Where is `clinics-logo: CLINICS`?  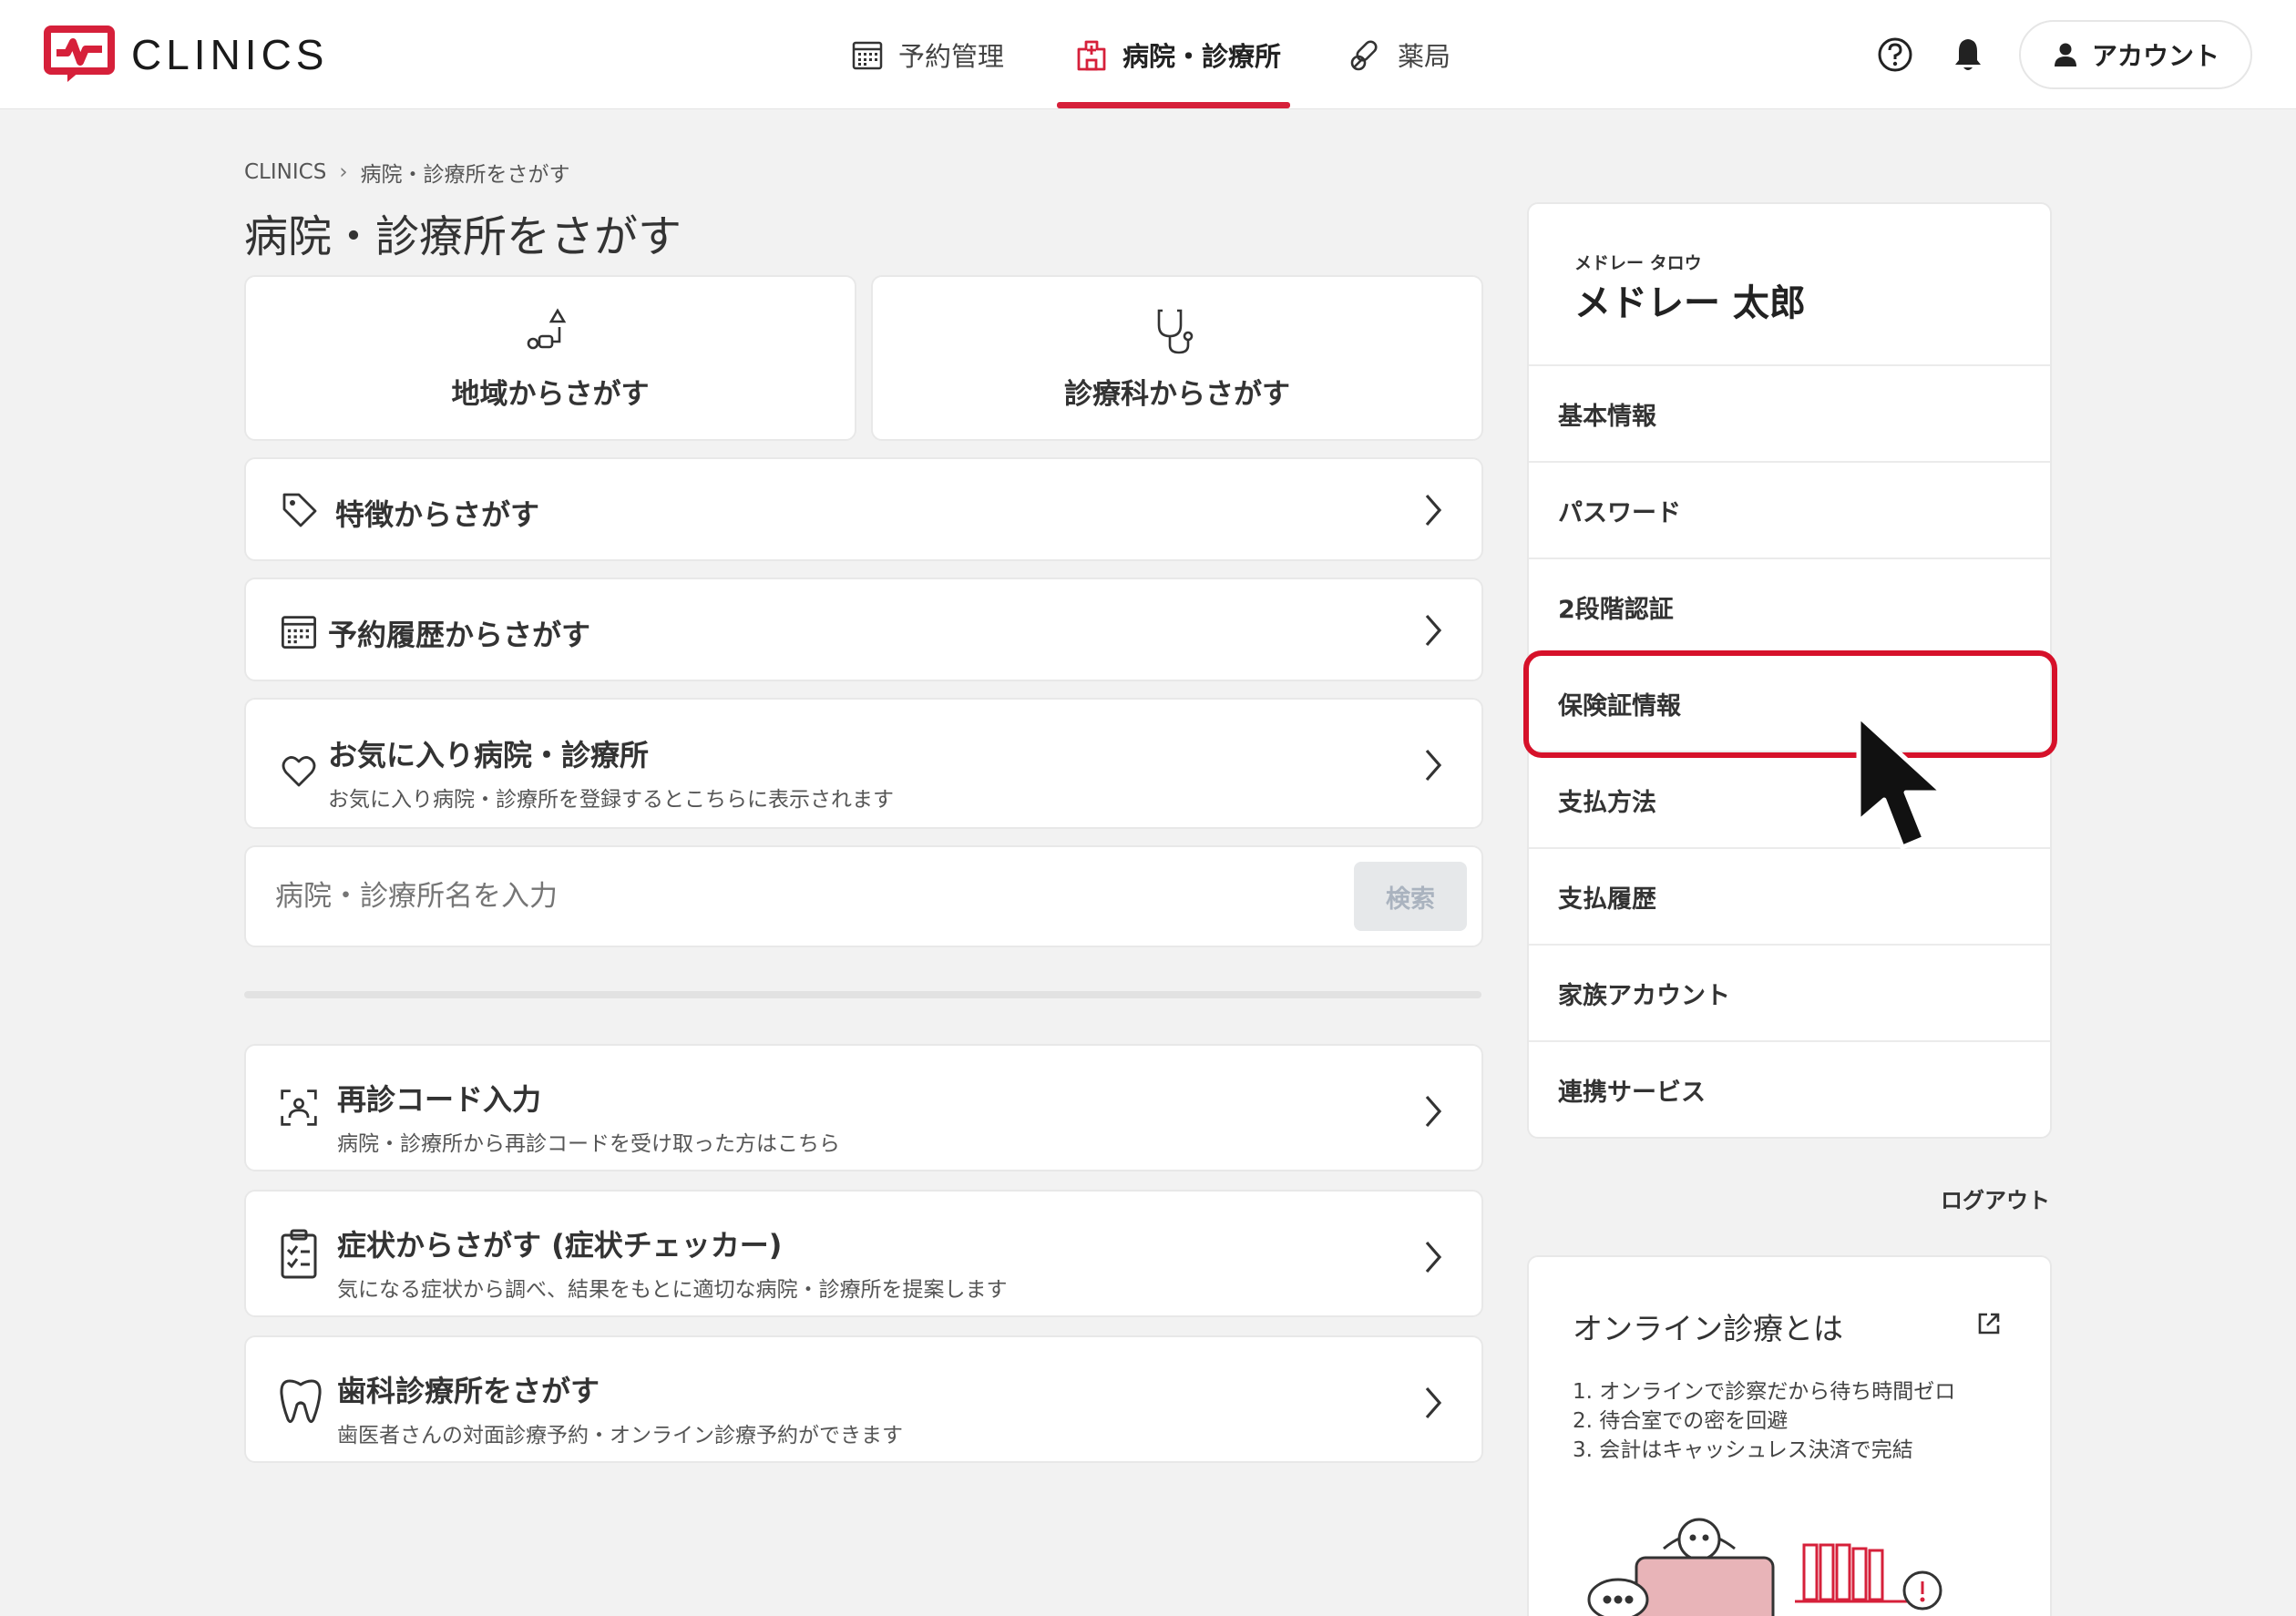 clinics-logo: CLINICS is located at coordinates (186, 55).